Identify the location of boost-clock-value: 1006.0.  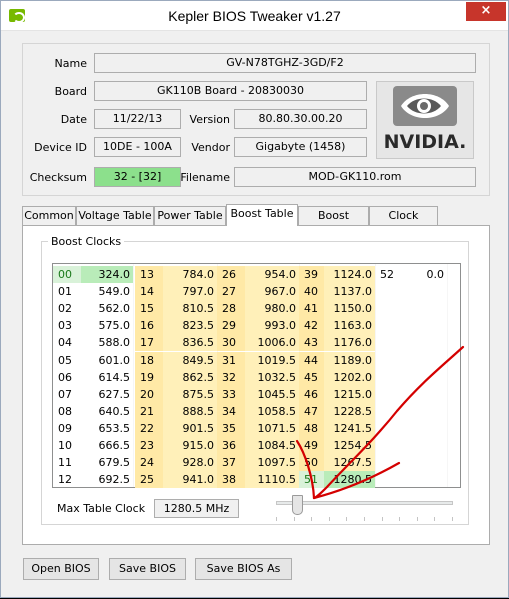
(272, 343).